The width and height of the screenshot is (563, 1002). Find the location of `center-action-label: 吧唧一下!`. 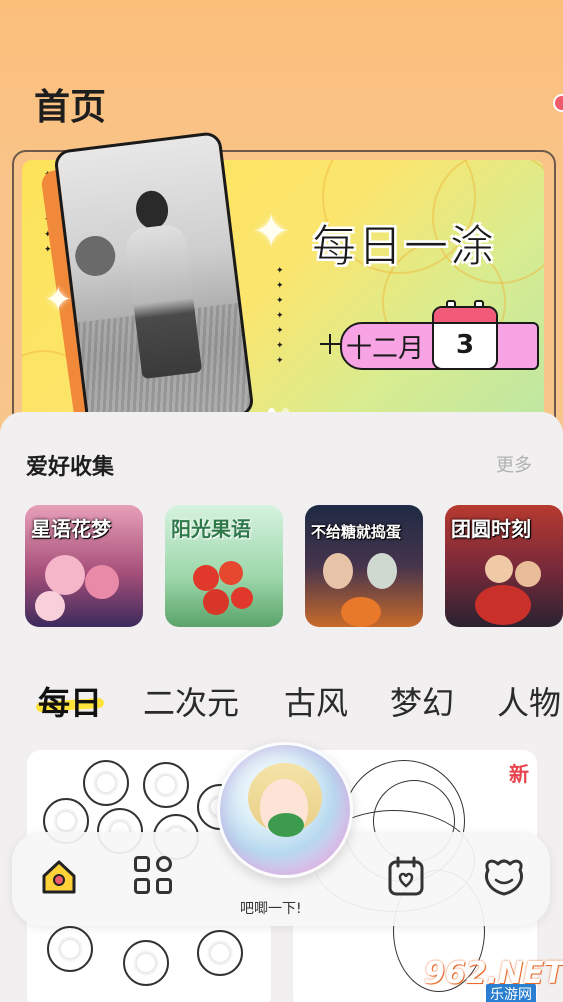

center-action-label: 吧唧一下! is located at coordinates (271, 908).